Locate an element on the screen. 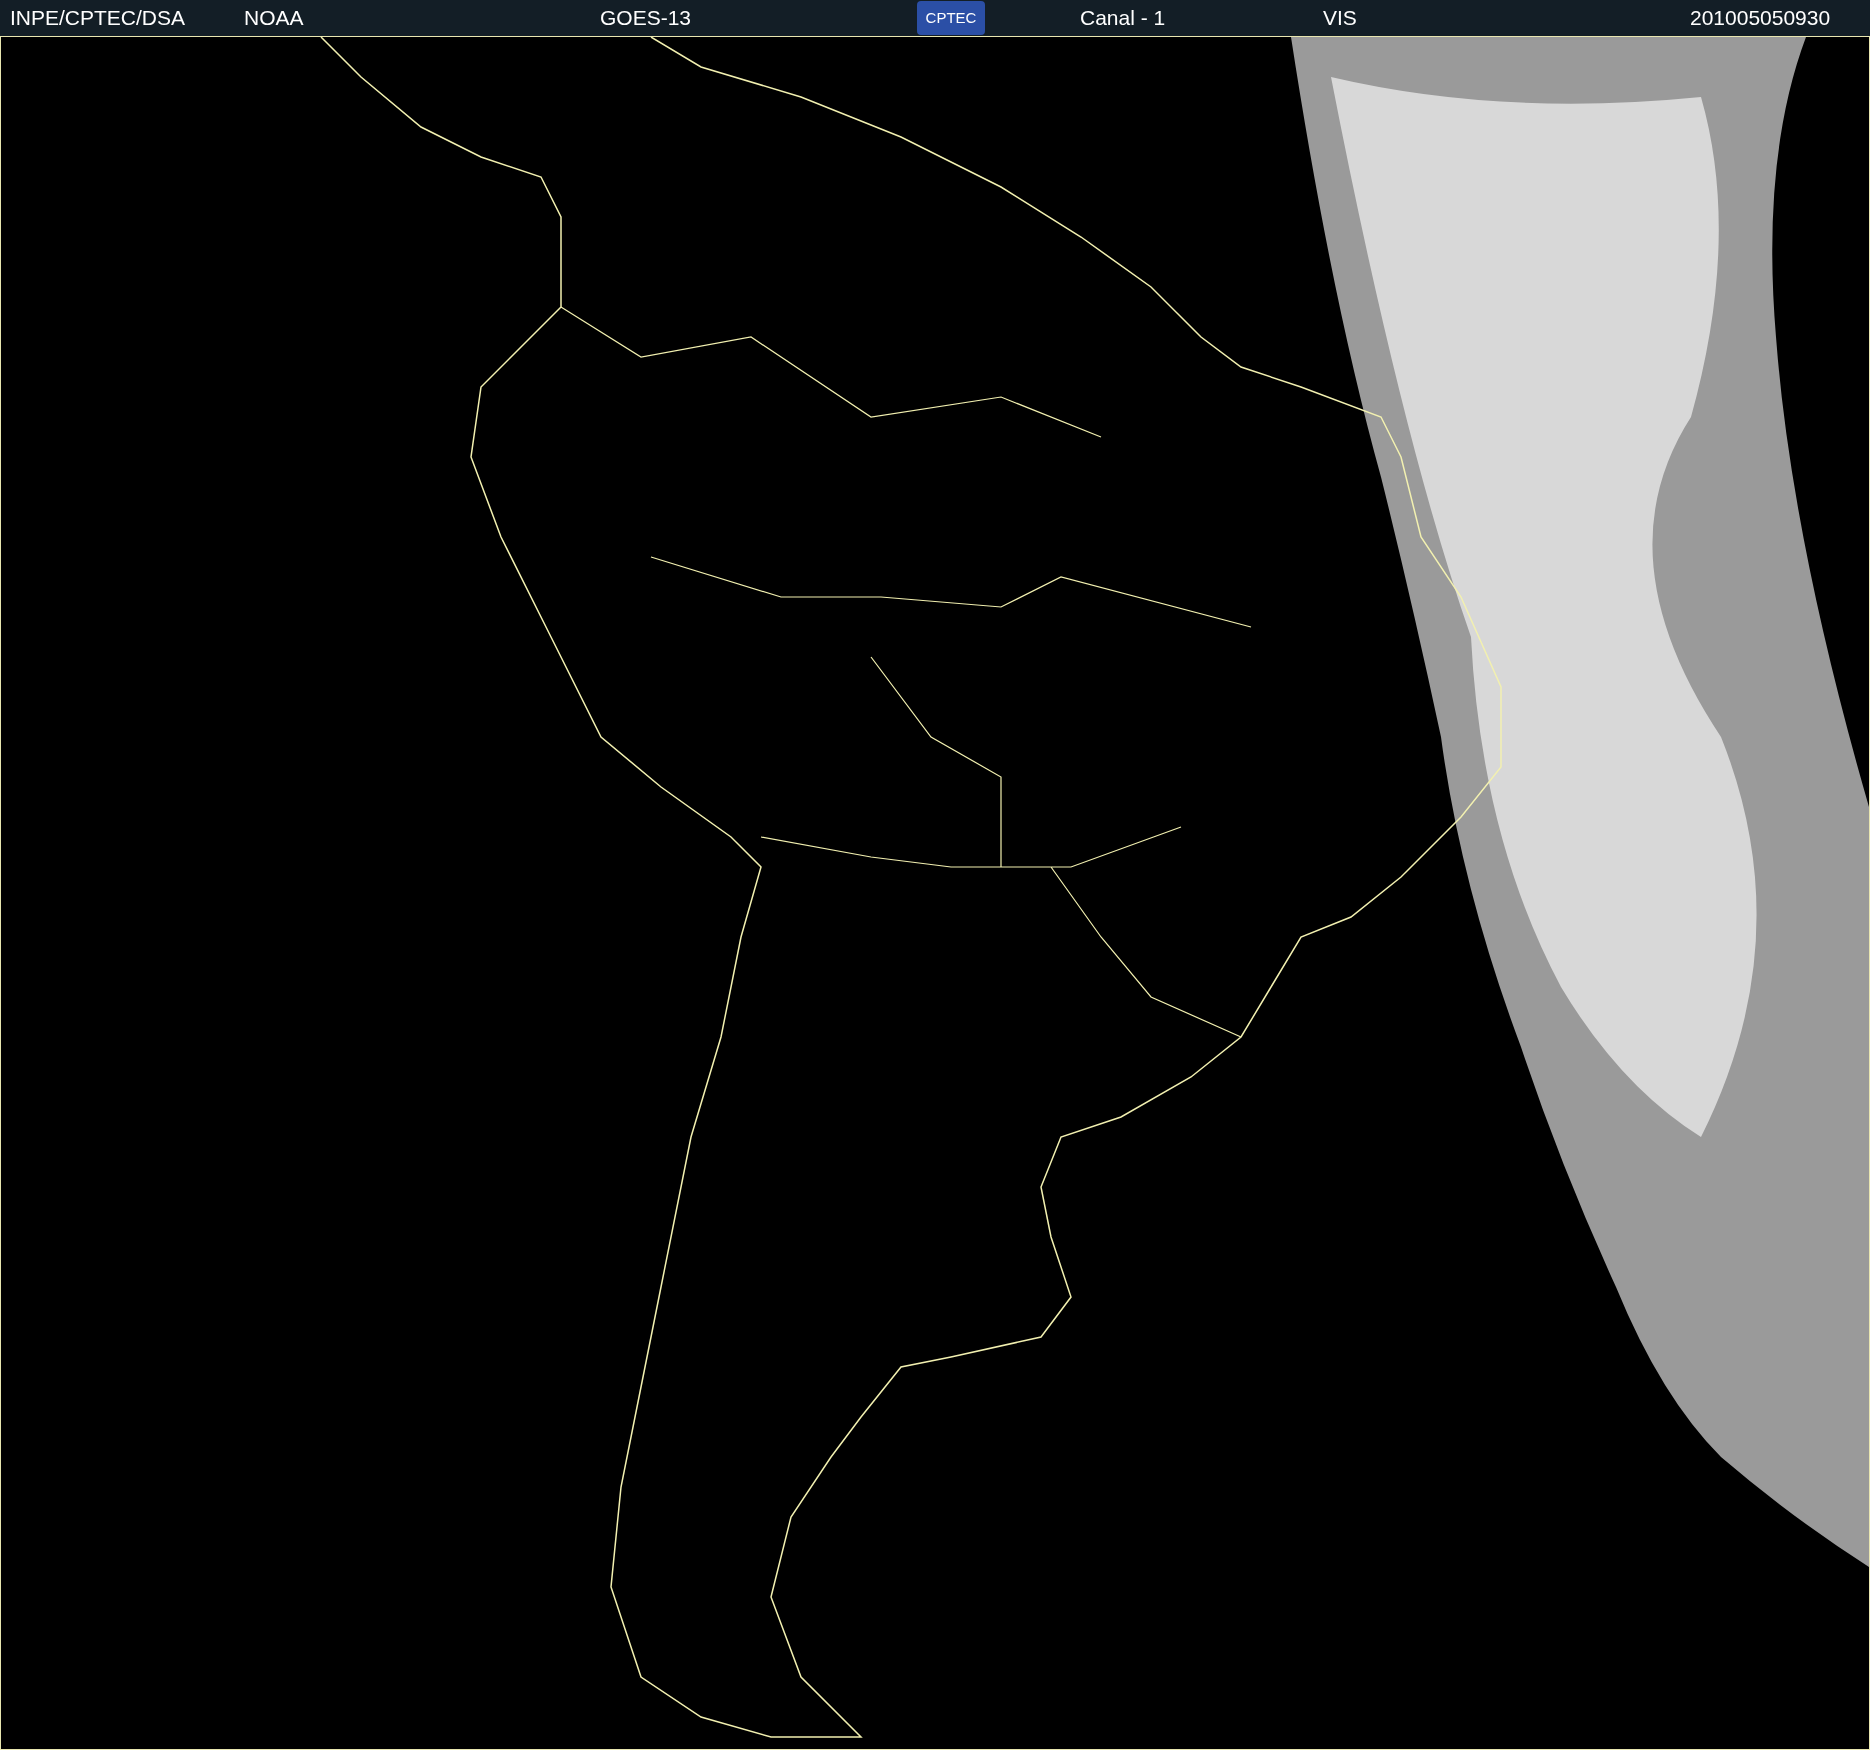  header-label: NOAA is located at coordinates (274, 18).